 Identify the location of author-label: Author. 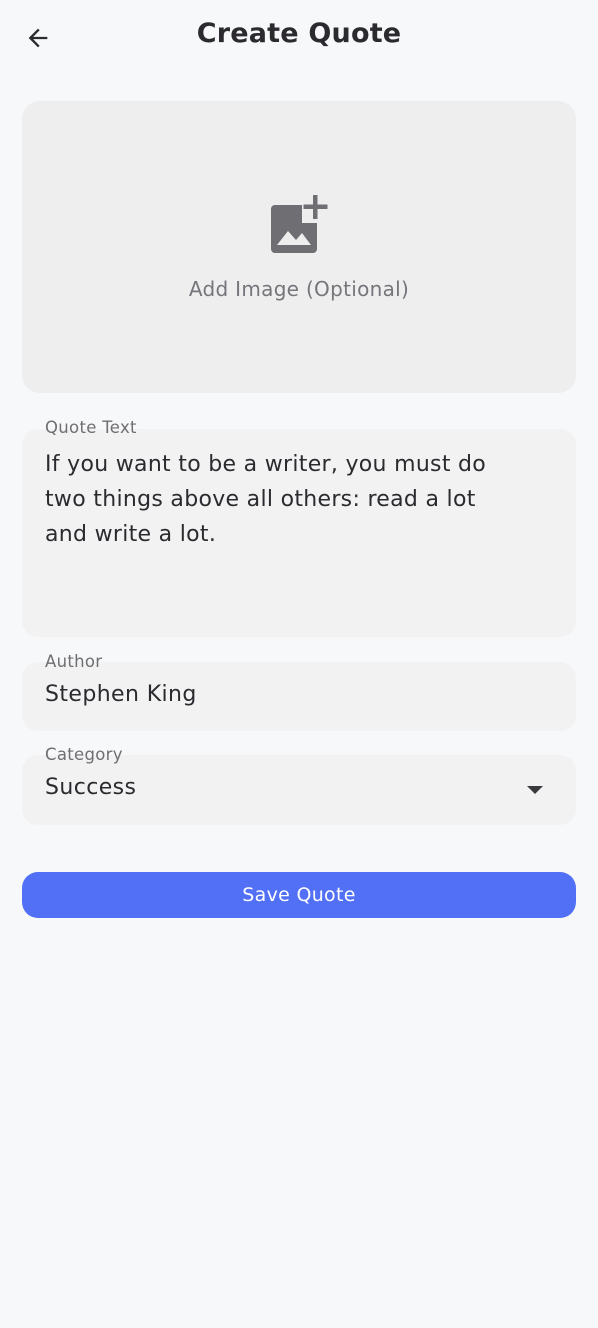
(74, 661).